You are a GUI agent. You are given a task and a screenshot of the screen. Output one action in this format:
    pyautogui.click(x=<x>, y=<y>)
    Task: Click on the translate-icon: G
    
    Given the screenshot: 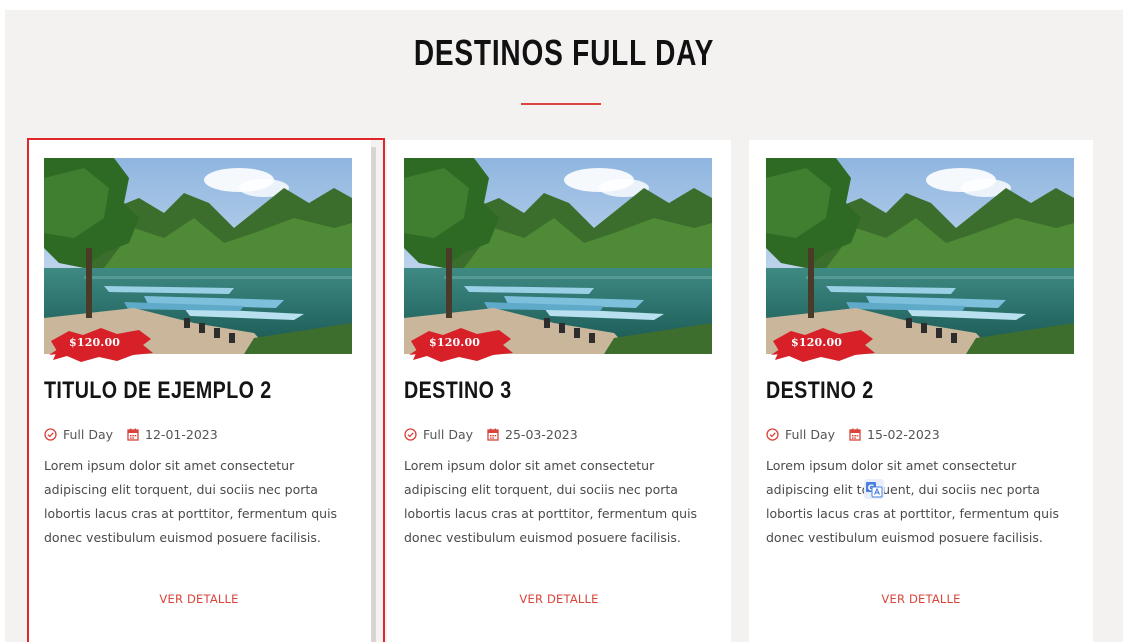 What is the action you would take?
    pyautogui.click(x=874, y=489)
    